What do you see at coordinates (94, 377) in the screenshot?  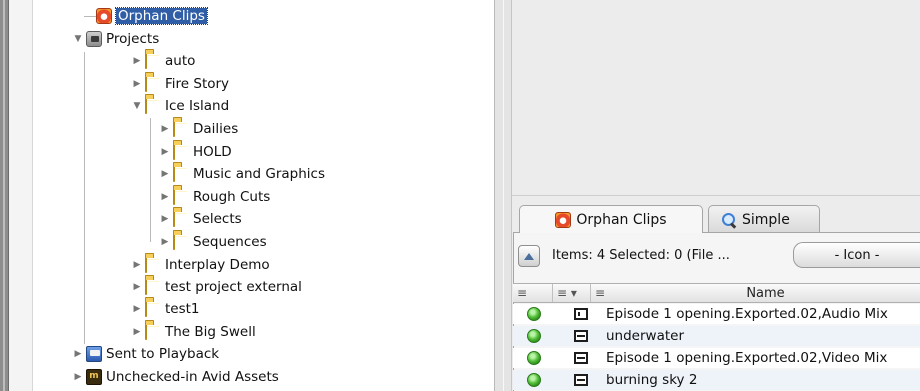 I see `avid-assets-icon: m` at bounding box center [94, 377].